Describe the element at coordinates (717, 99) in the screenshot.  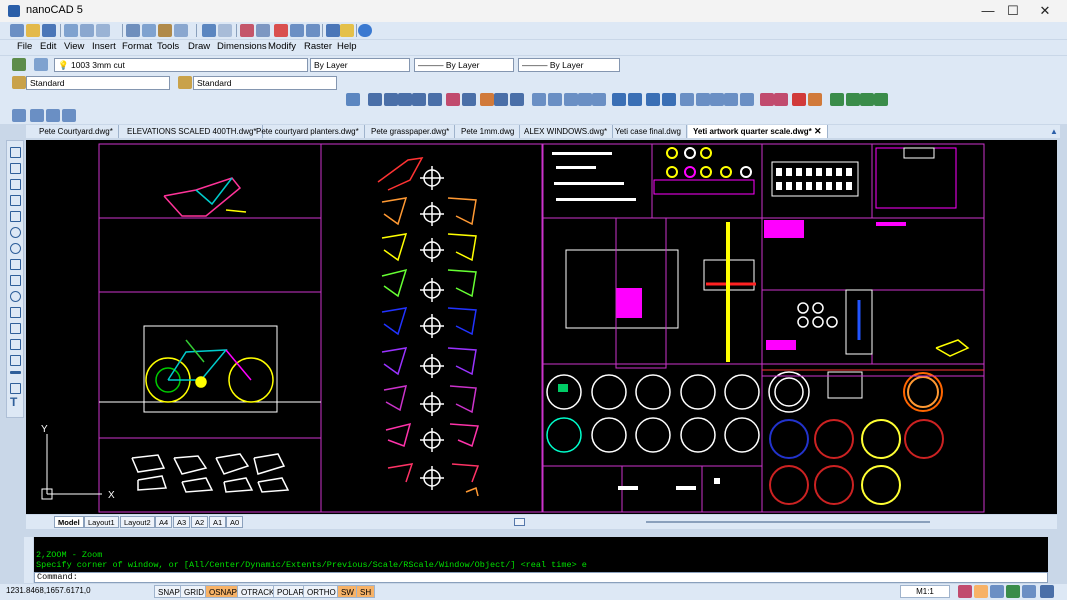
I see `break-icon` at that location.